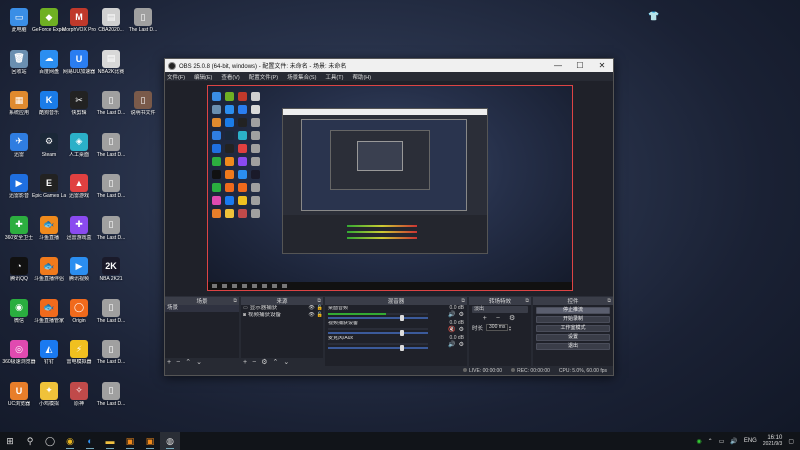  Describe the element at coordinates (30, 441) in the screenshot. I see `search-icon: ⚲` at that location.